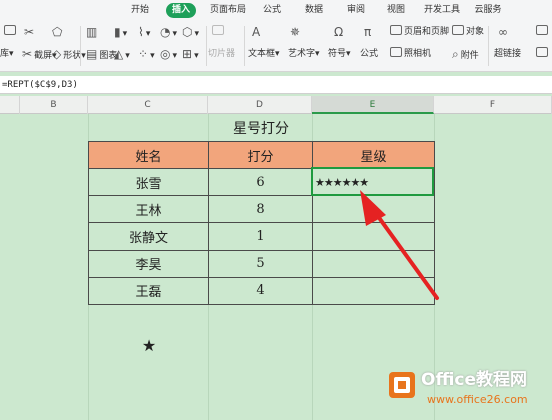 The width and height of the screenshot is (552, 420). Describe the element at coordinates (264, 54) in the screenshot. I see `textbox-button: 文本框▾` at that location.